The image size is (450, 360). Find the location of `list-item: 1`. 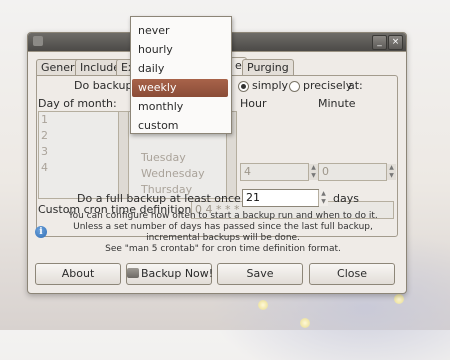

list-item: 1 is located at coordinates (83, 120).